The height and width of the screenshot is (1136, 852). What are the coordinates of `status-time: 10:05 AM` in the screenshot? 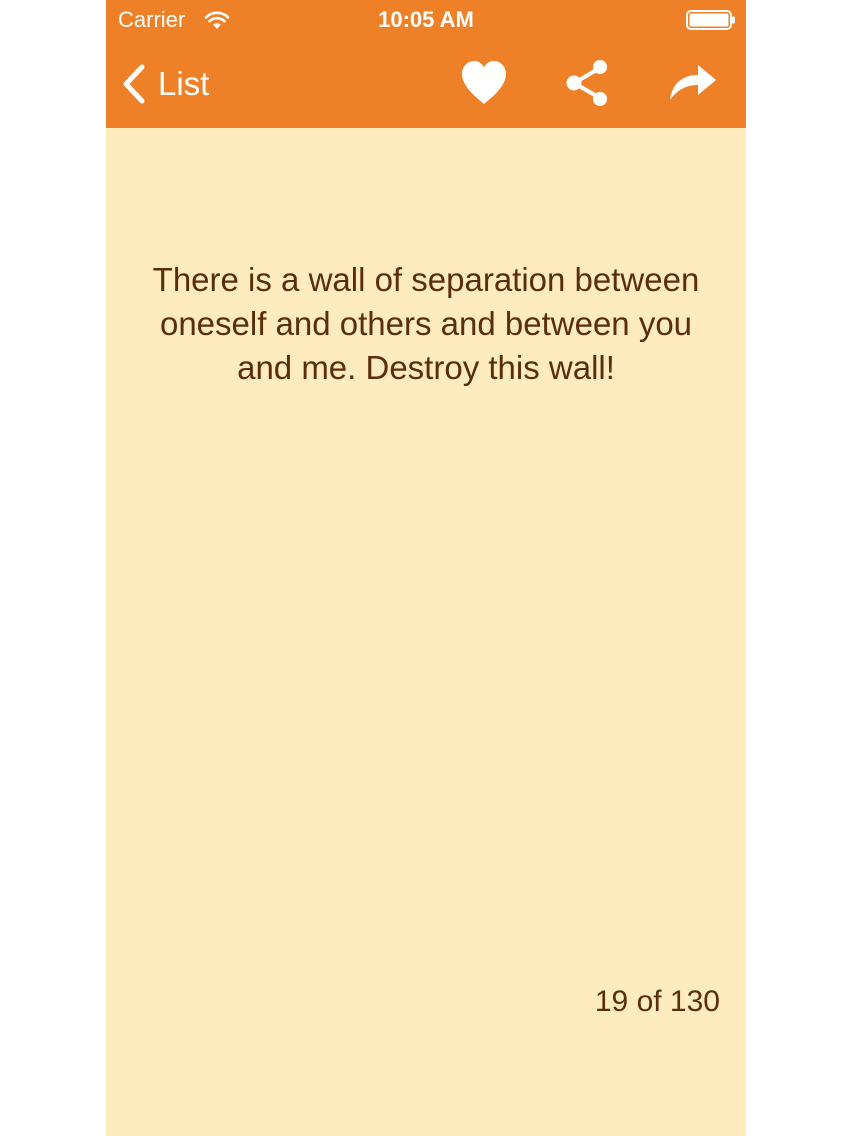 It's located at (426, 19).